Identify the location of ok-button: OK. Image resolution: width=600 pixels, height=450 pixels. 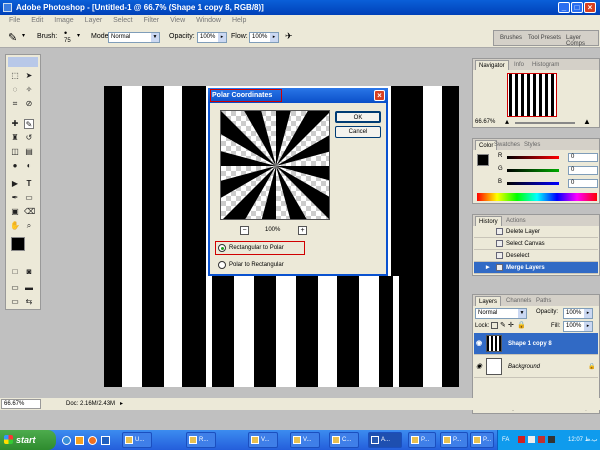
(358, 117).